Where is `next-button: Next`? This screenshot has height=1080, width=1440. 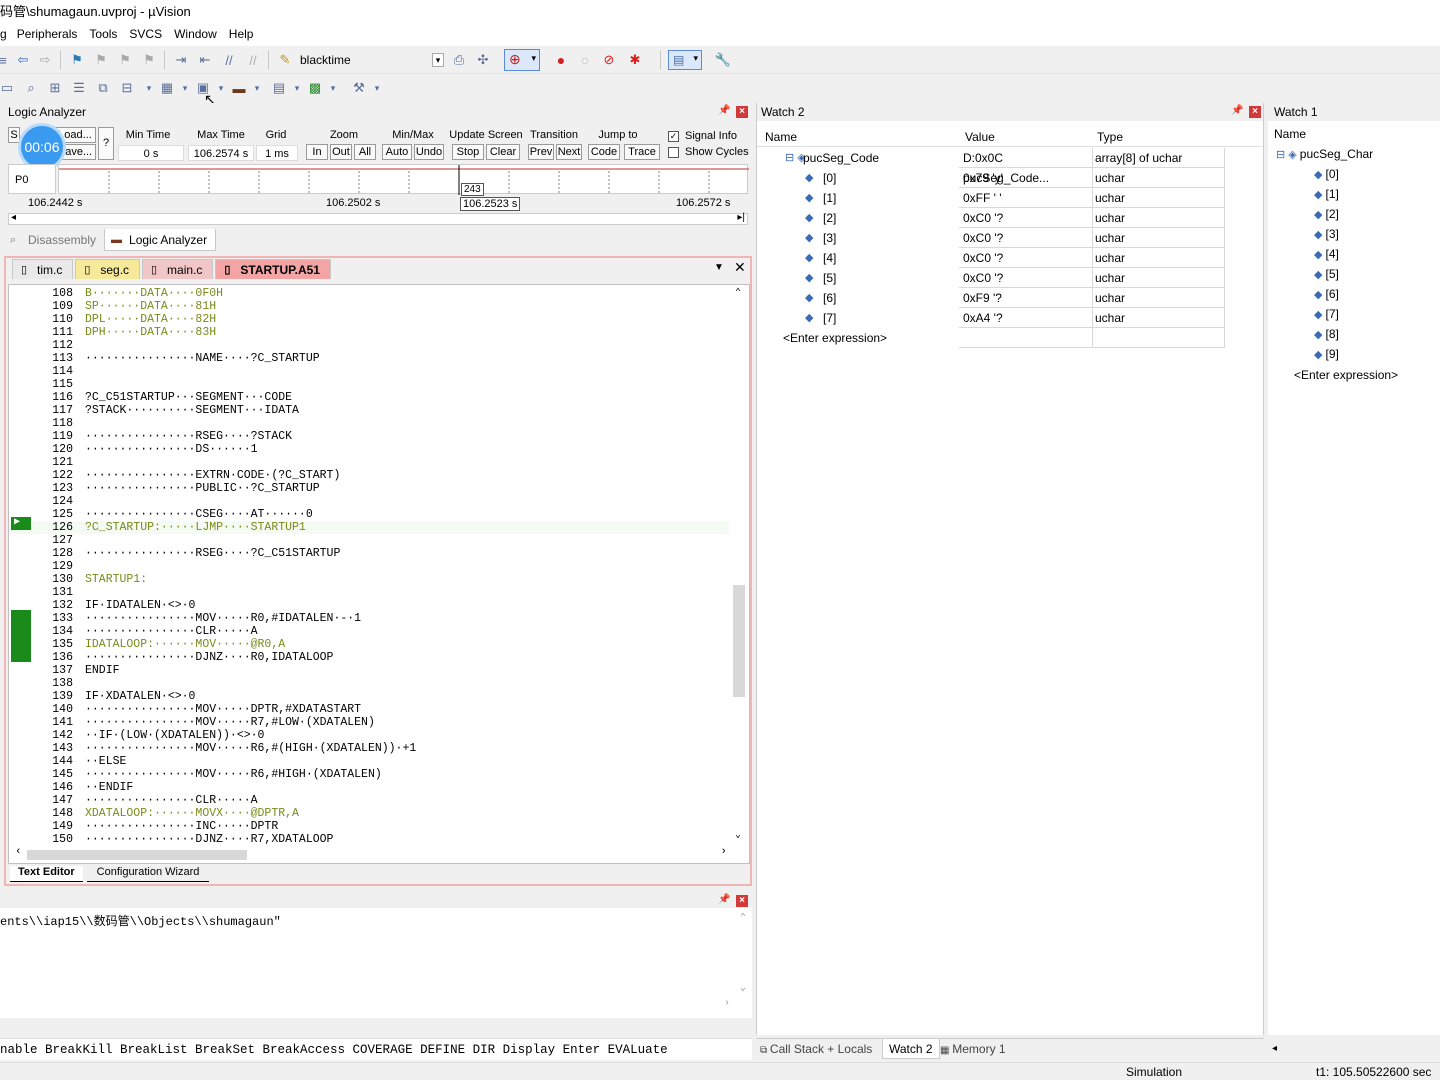
next-button: Next is located at coordinates (569, 152).